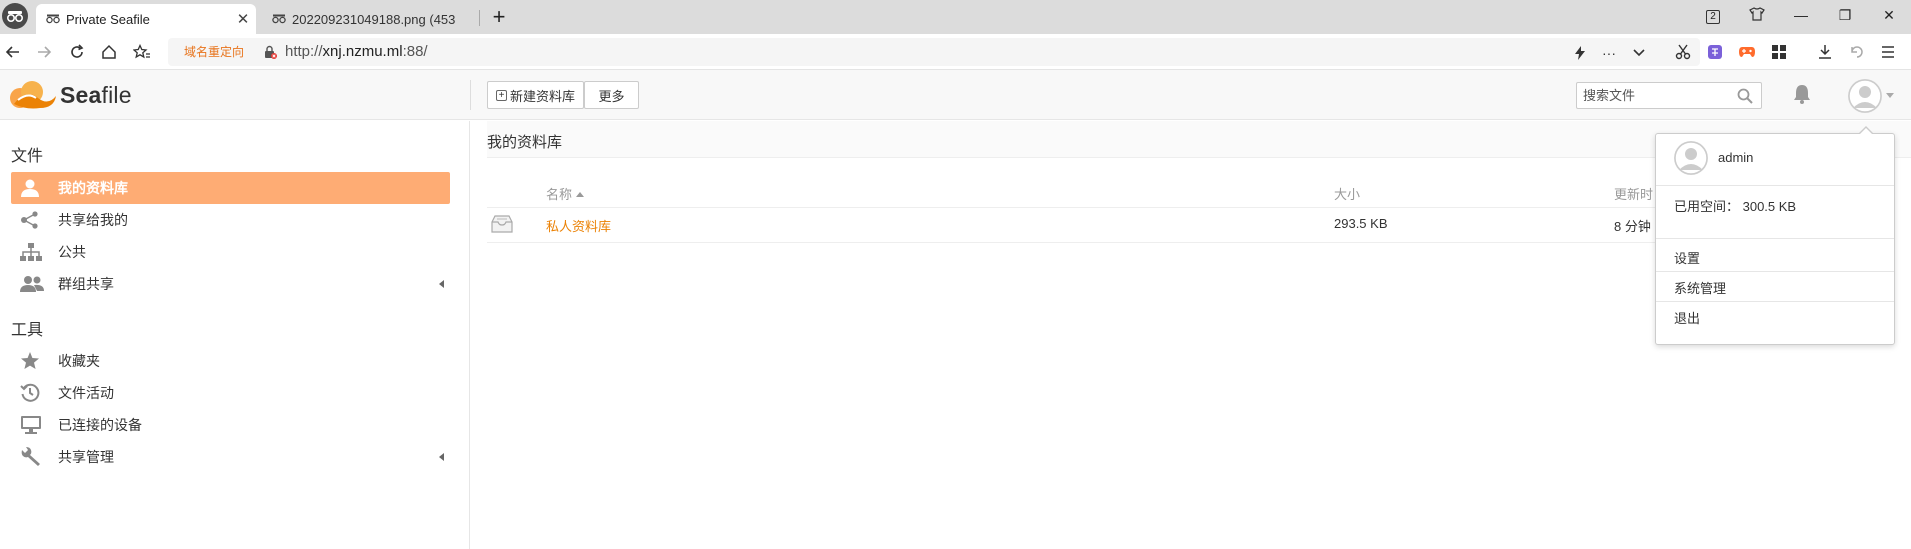  I want to click on sidebar-item-label: 收藏夹, so click(79, 361).